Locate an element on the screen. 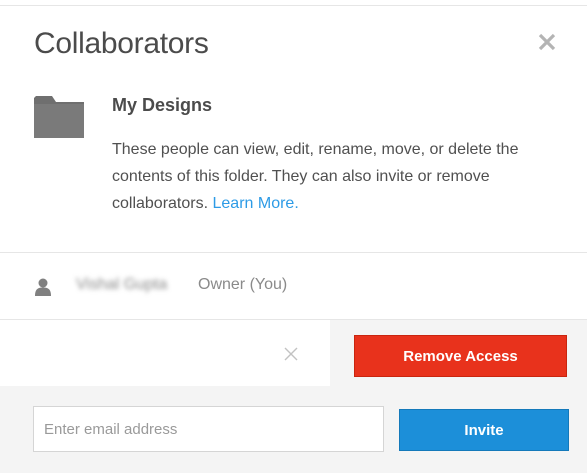 The width and height of the screenshot is (587, 473). folder-name: My Designs is located at coordinates (162, 105).